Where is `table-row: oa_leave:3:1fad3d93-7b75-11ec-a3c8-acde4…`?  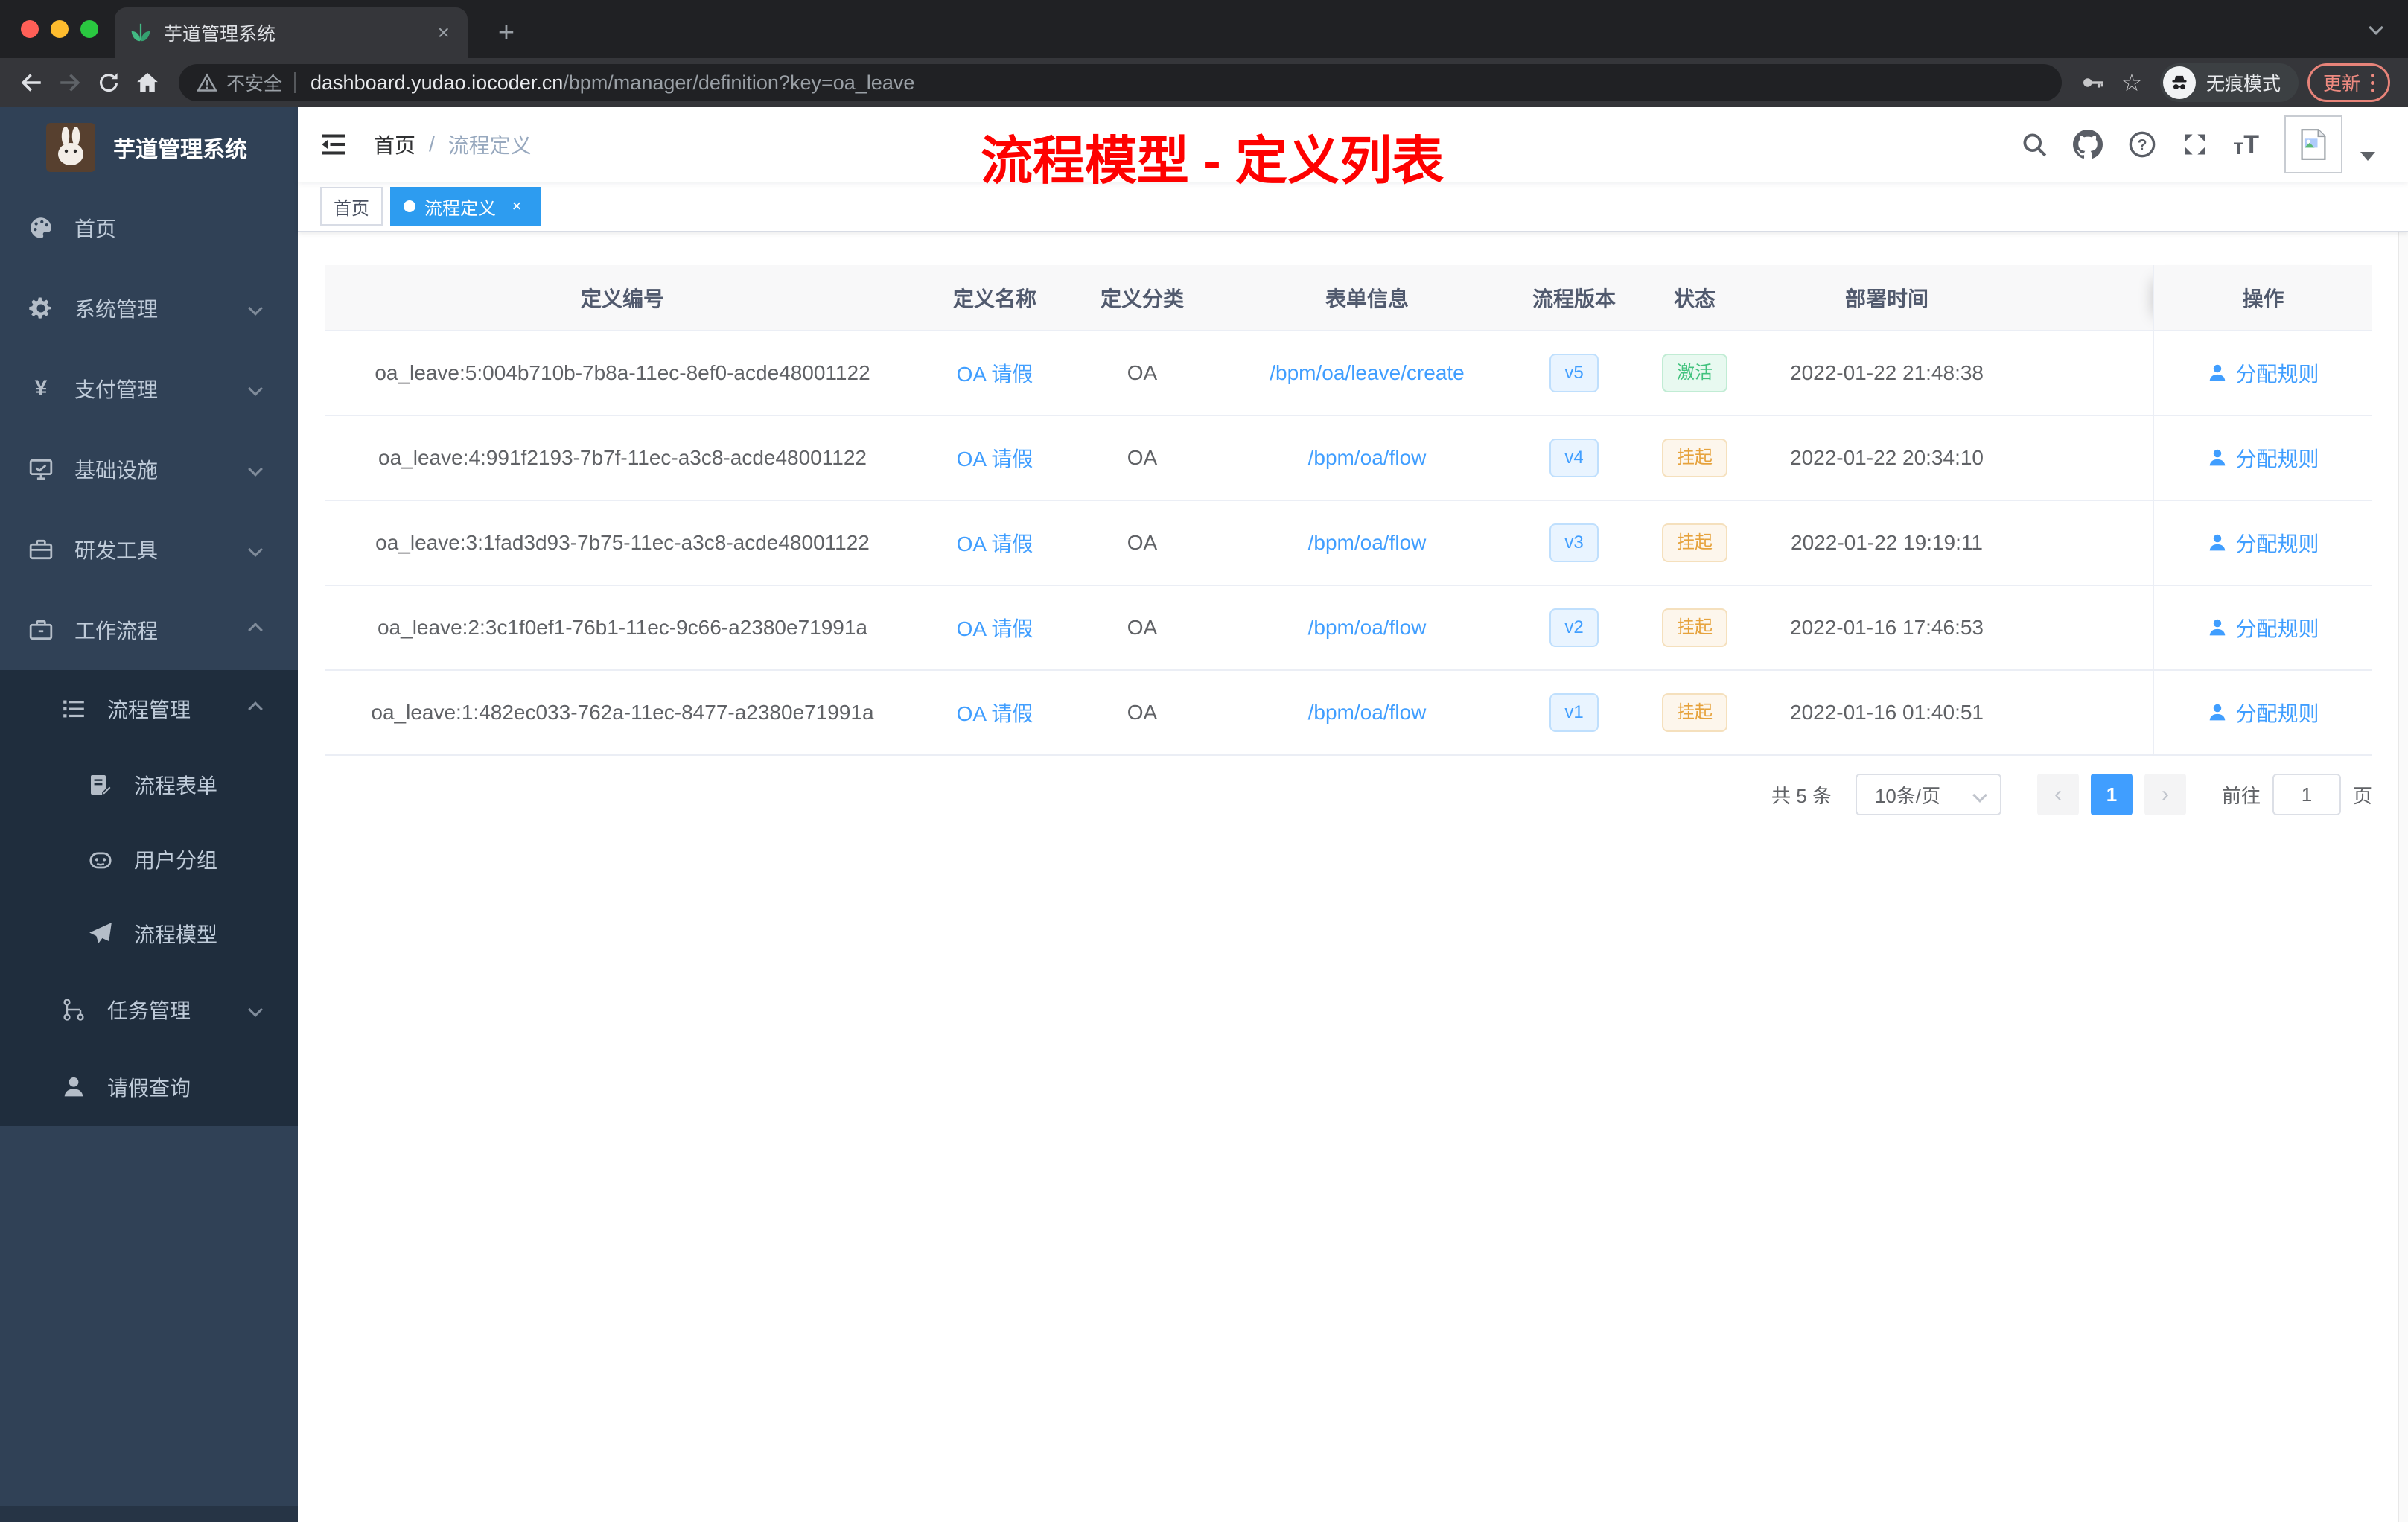
table-row: oa_leave:3:1fad3d93-7b75-11ec-a3c8-acde4… is located at coordinates (1348, 543).